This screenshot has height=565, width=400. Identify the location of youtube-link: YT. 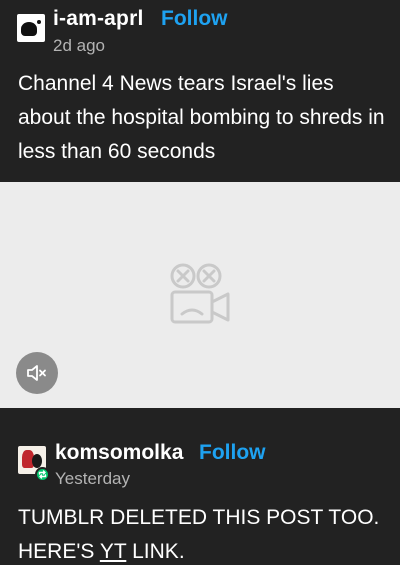
(113, 551).